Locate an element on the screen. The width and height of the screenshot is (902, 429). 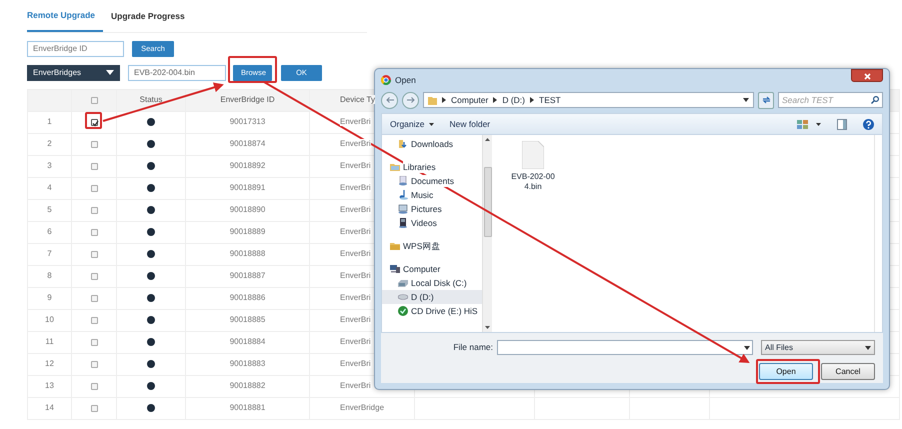
scrollbar is located at coordinates (487, 233).